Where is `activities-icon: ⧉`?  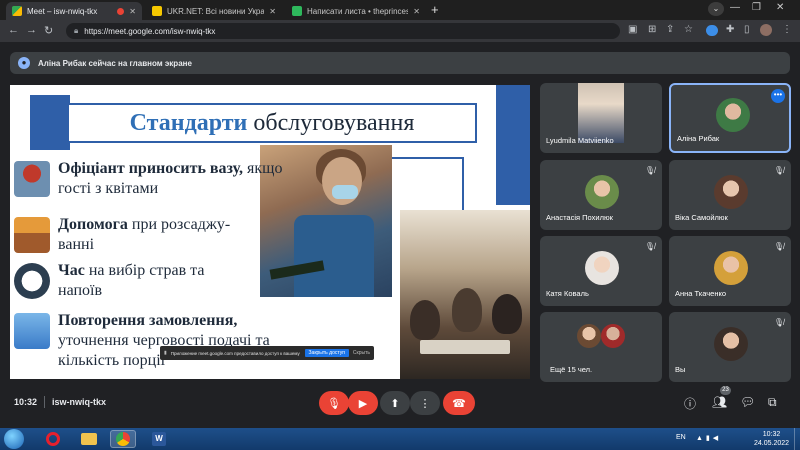 activities-icon: ⧉ is located at coordinates (772, 402).